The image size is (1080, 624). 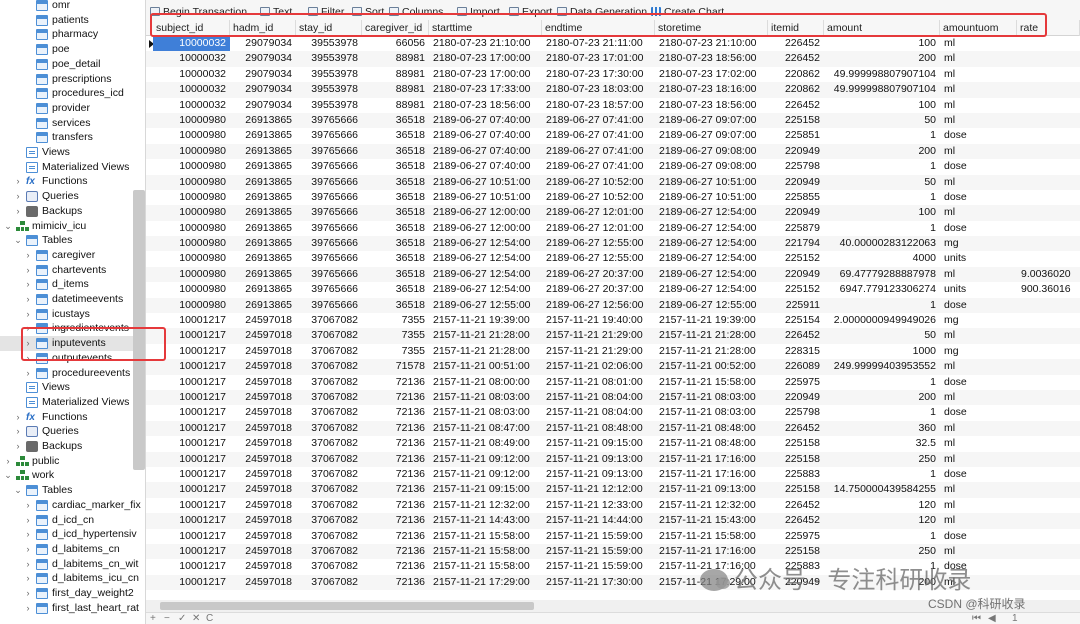 What do you see at coordinates (711, 335) in the screenshot?
I see `cell-storetime: 2157-11-21 21:28:00` at bounding box center [711, 335].